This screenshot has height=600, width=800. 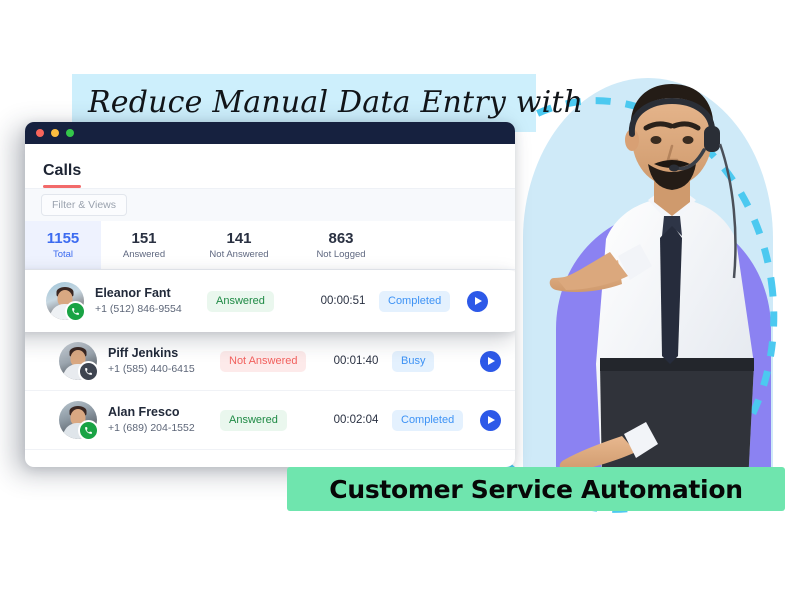 What do you see at coordinates (341, 239) in the screenshot?
I see `stat-not-logged-value: 863` at bounding box center [341, 239].